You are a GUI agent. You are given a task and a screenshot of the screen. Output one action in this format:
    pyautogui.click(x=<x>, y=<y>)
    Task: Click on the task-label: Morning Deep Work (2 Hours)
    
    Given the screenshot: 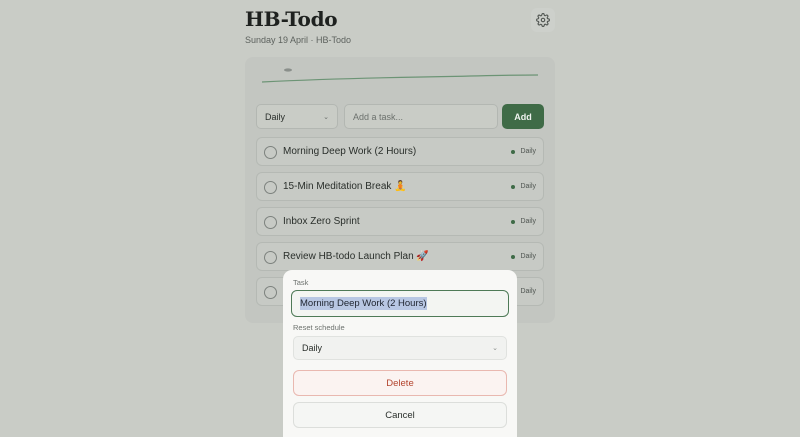 What is the action you would take?
    pyautogui.click(x=350, y=151)
    